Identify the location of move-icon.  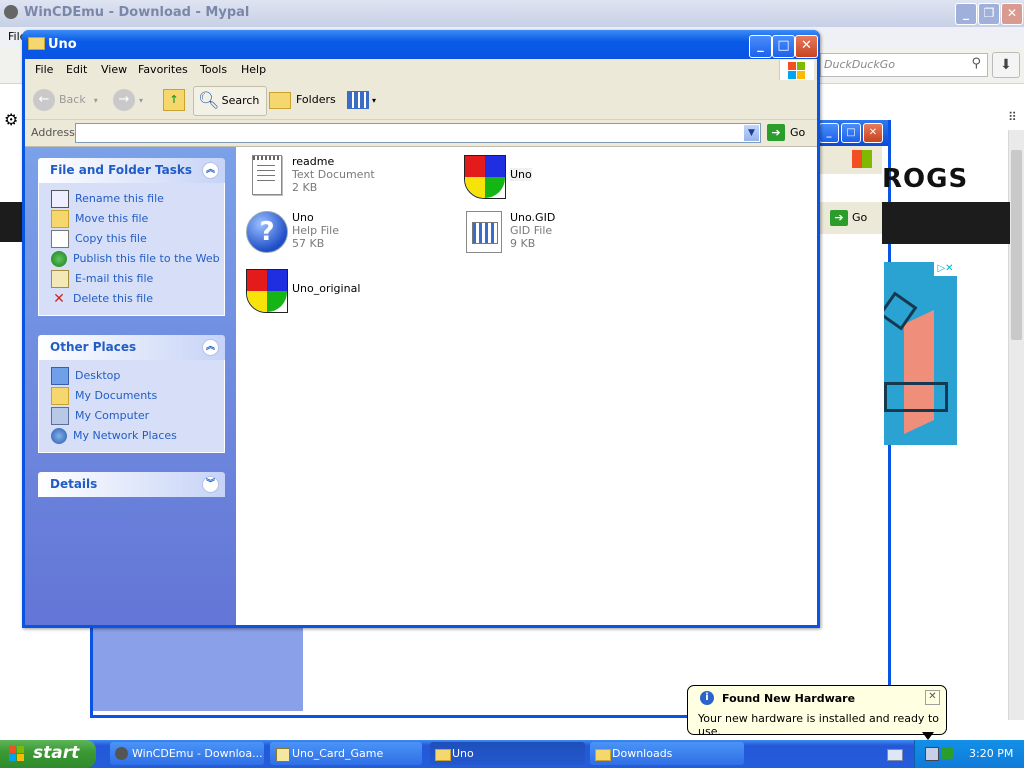
(60, 219).